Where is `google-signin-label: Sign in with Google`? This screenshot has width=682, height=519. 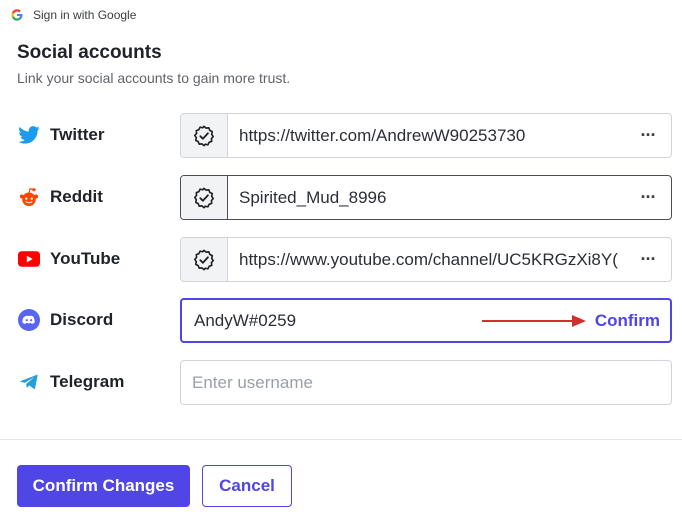
google-signin-label: Sign in with Google is located at coordinates (85, 15).